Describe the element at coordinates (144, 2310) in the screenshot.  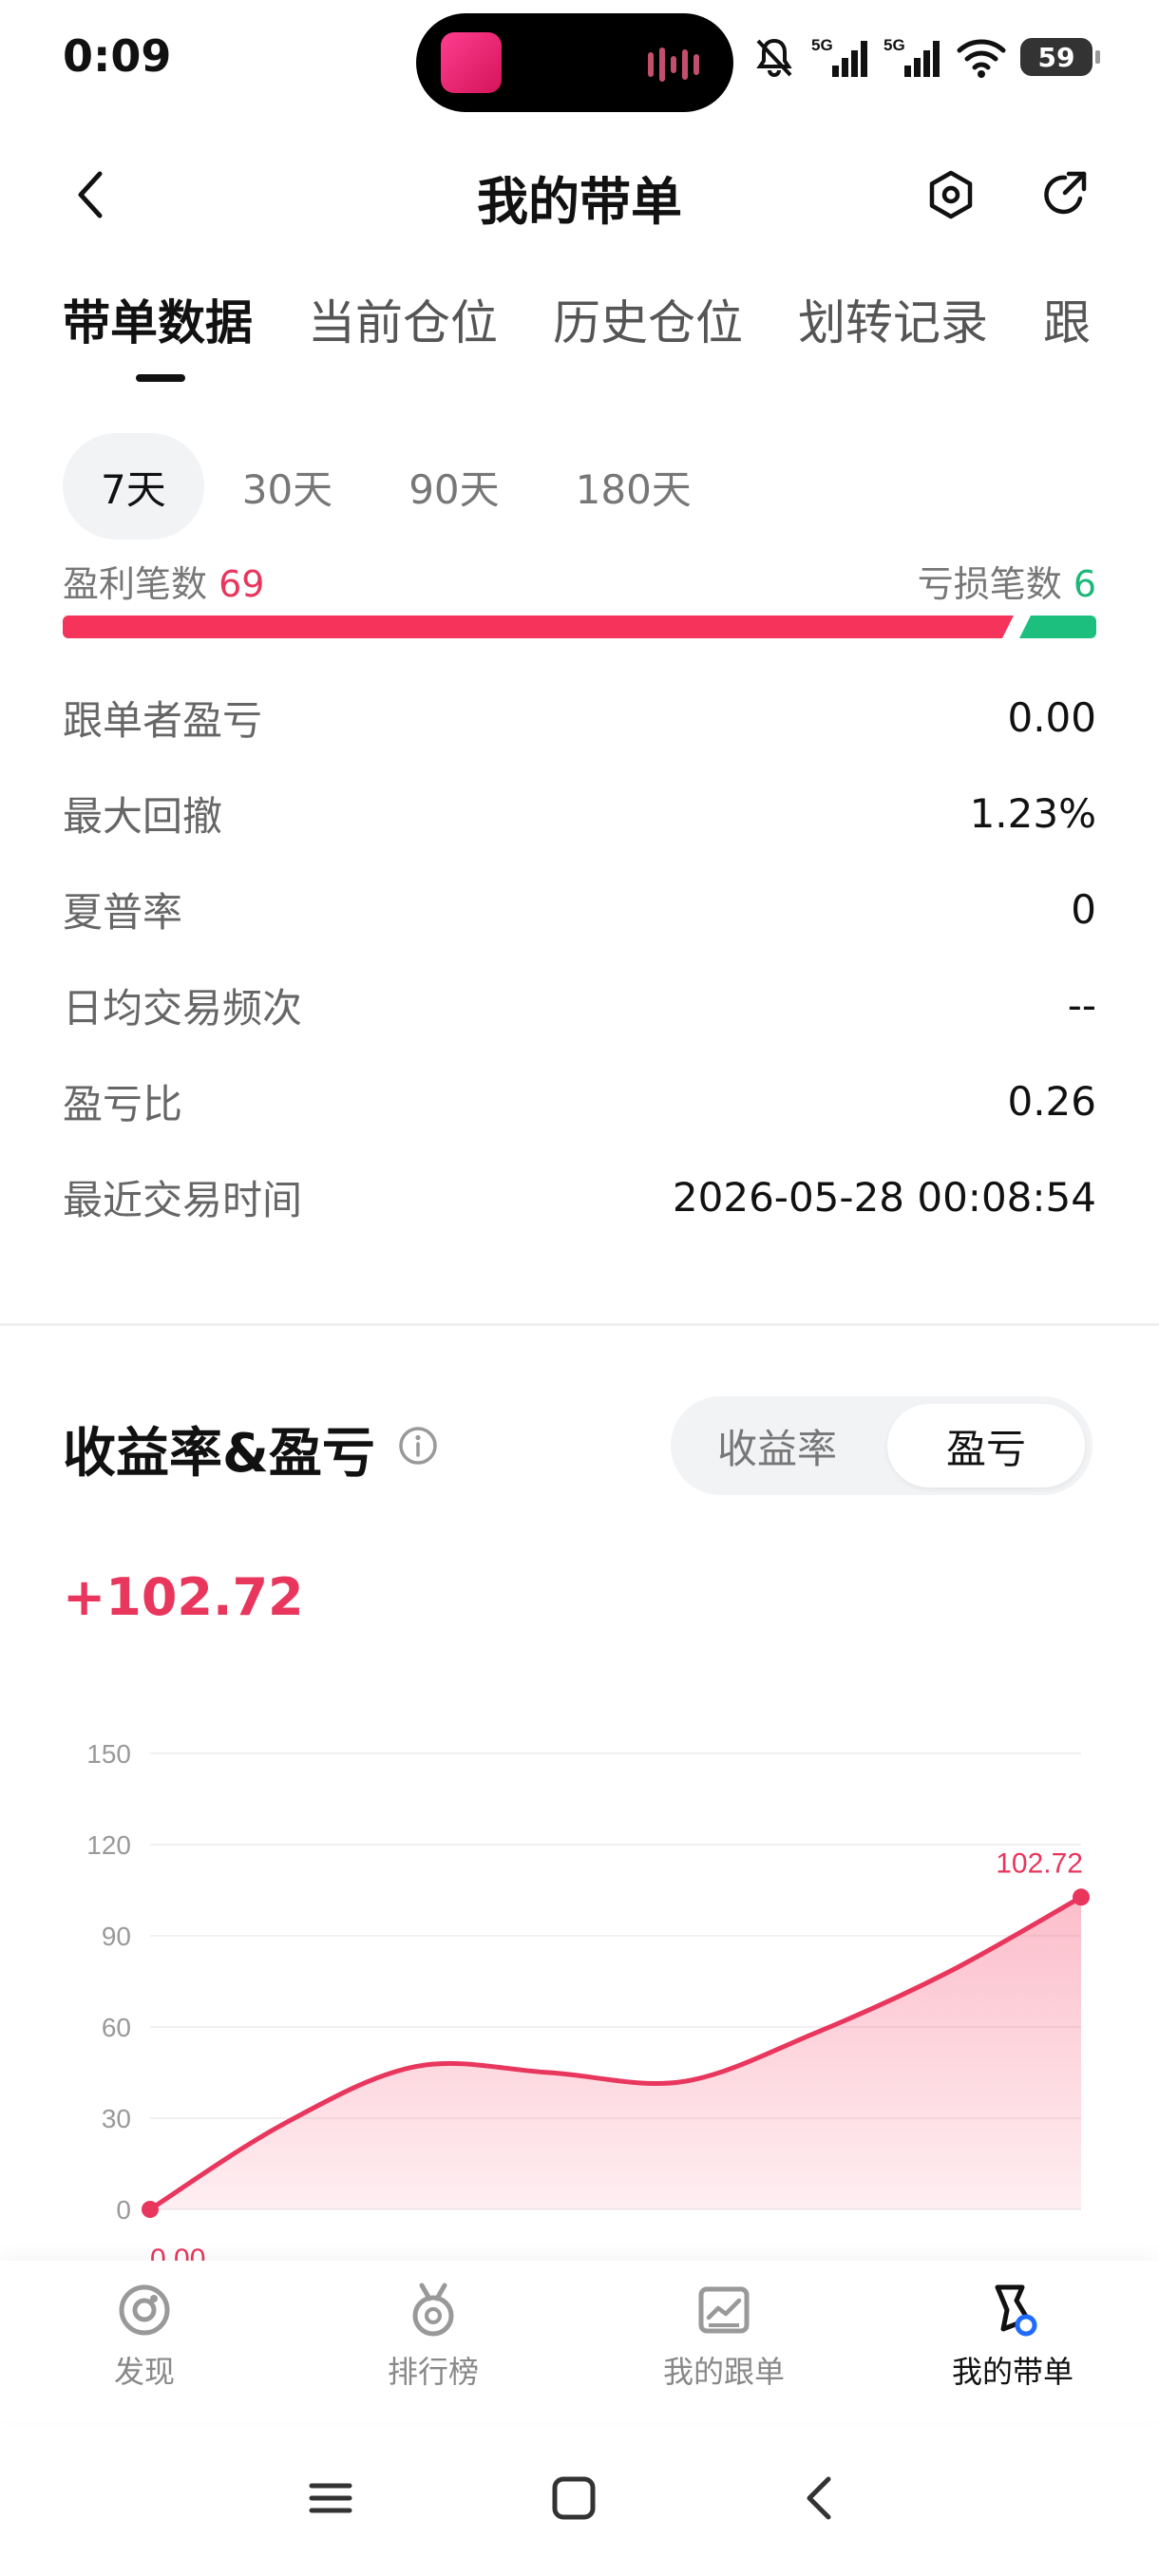
I see `discover-icon` at that location.